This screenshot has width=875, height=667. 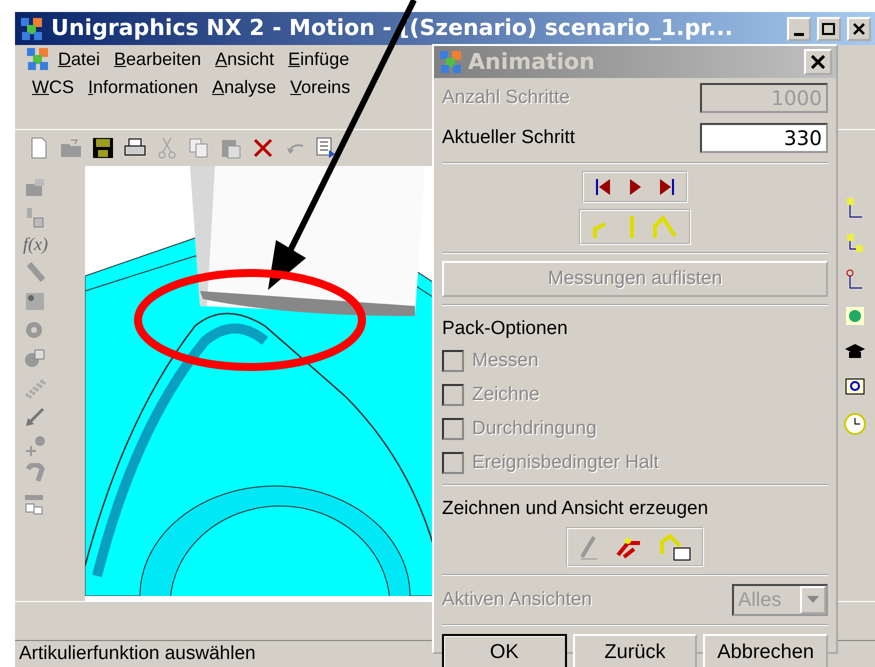 I want to click on menu-item: WCS, so click(x=53, y=87).